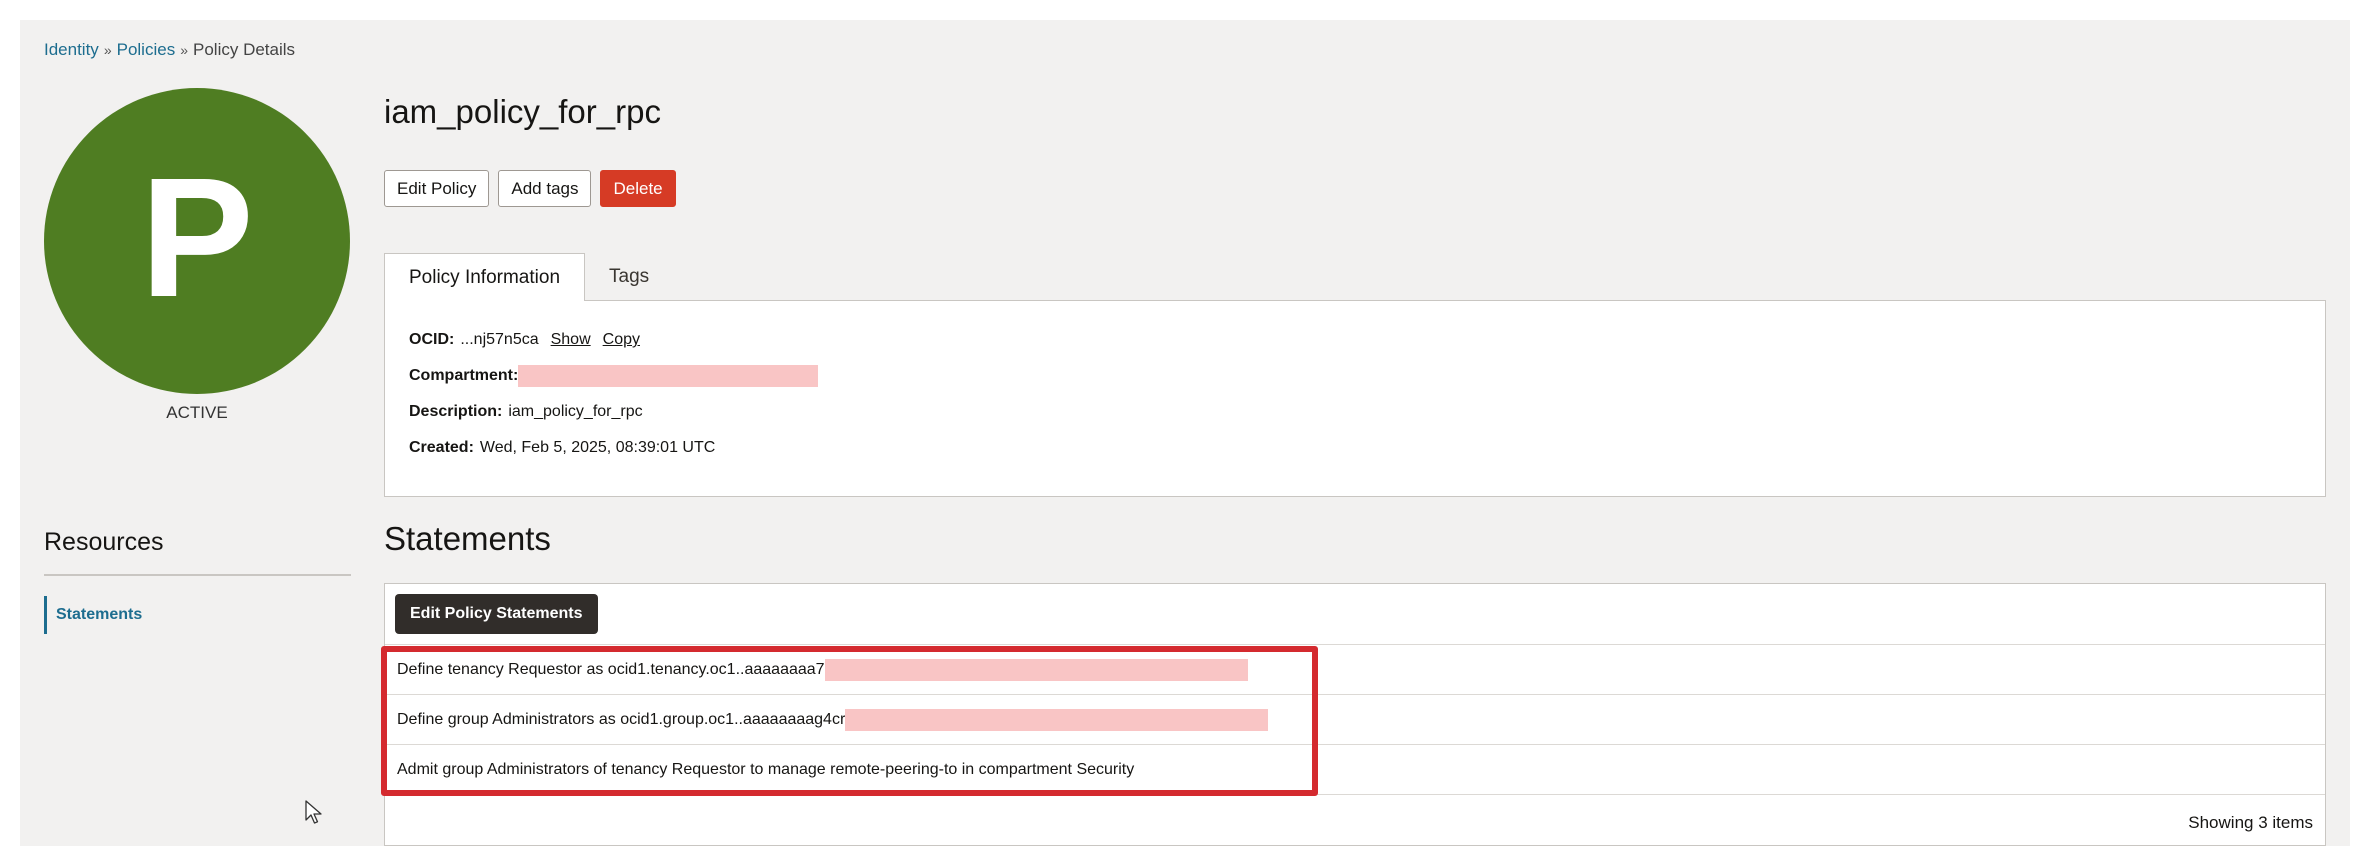 The height and width of the screenshot is (867, 2370). I want to click on resources-divider, so click(197, 575).